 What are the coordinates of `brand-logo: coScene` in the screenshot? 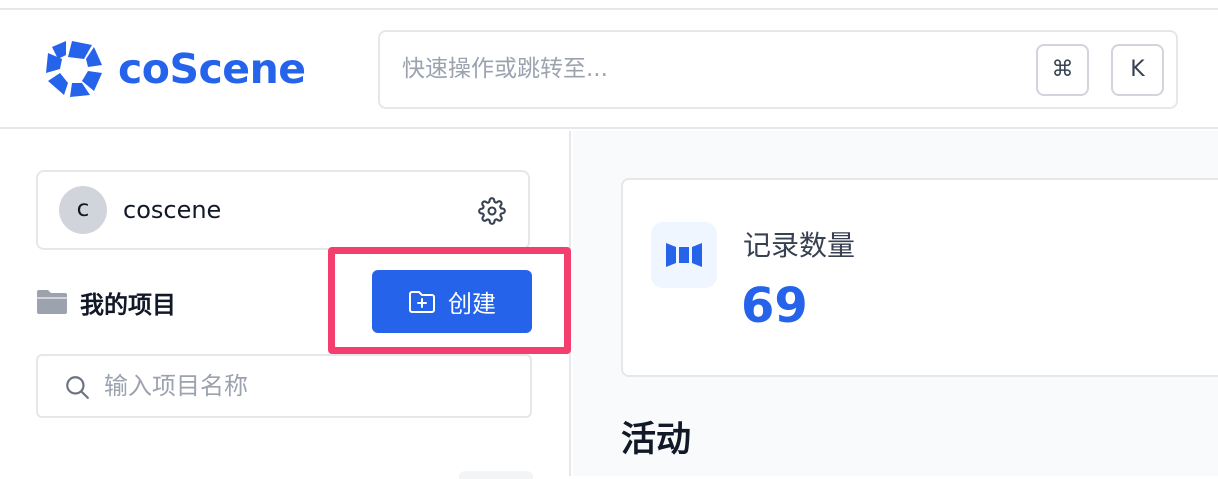 It's located at (174, 69).